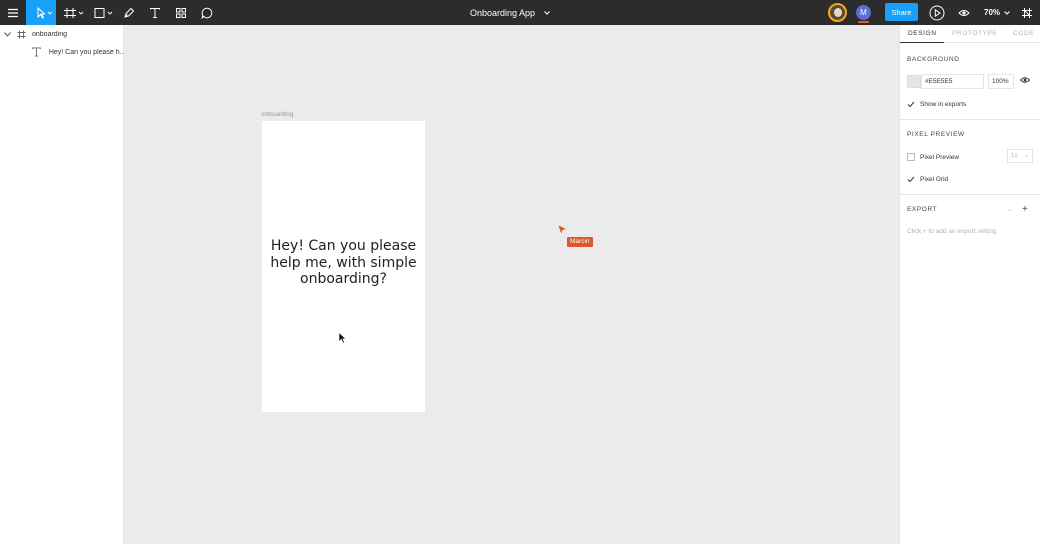  I want to click on avatar, so click(837, 12).